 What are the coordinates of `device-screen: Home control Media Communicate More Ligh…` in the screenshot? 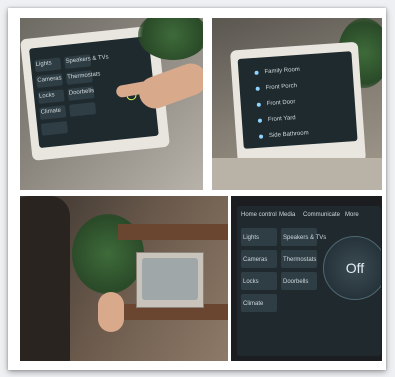 It's located at (309, 281).